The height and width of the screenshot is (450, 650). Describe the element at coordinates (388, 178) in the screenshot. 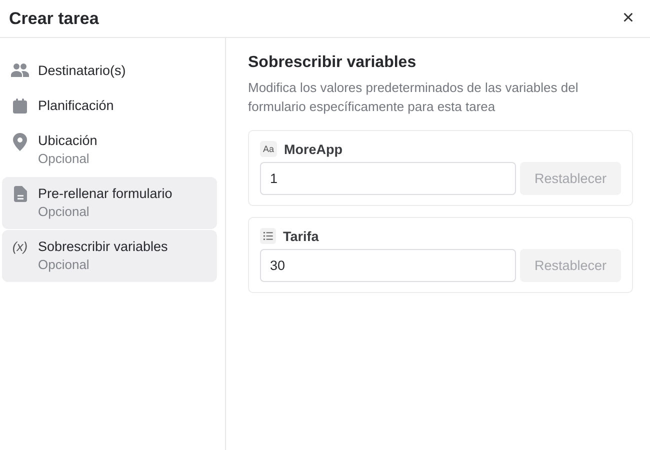

I see `value-field: 1` at that location.